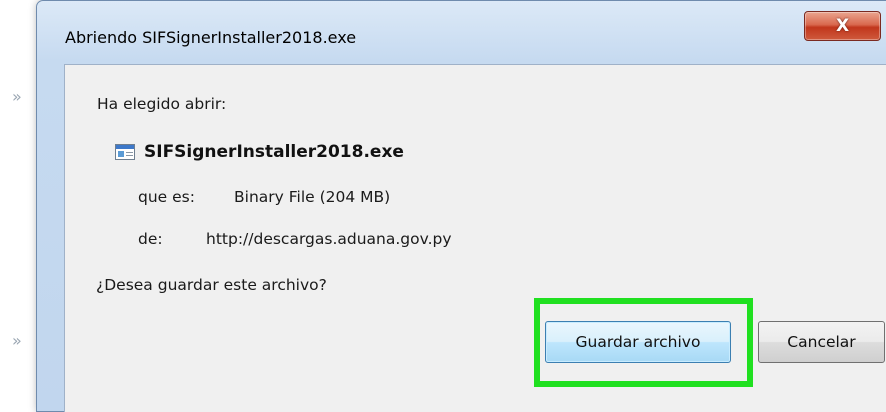 Image resolution: width=886 pixels, height=412 pixels. I want to click on title-bar: Abriendo SIFSignerInstaller2018.exe X, so click(461, 32).